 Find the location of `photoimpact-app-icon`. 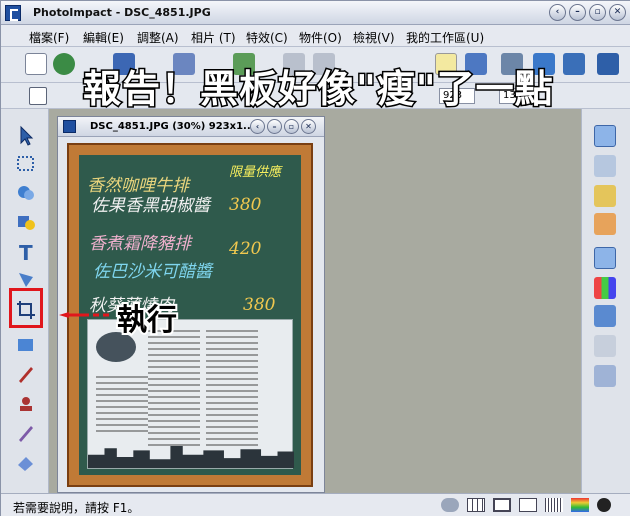

photoimpact-app-icon is located at coordinates (13, 13).